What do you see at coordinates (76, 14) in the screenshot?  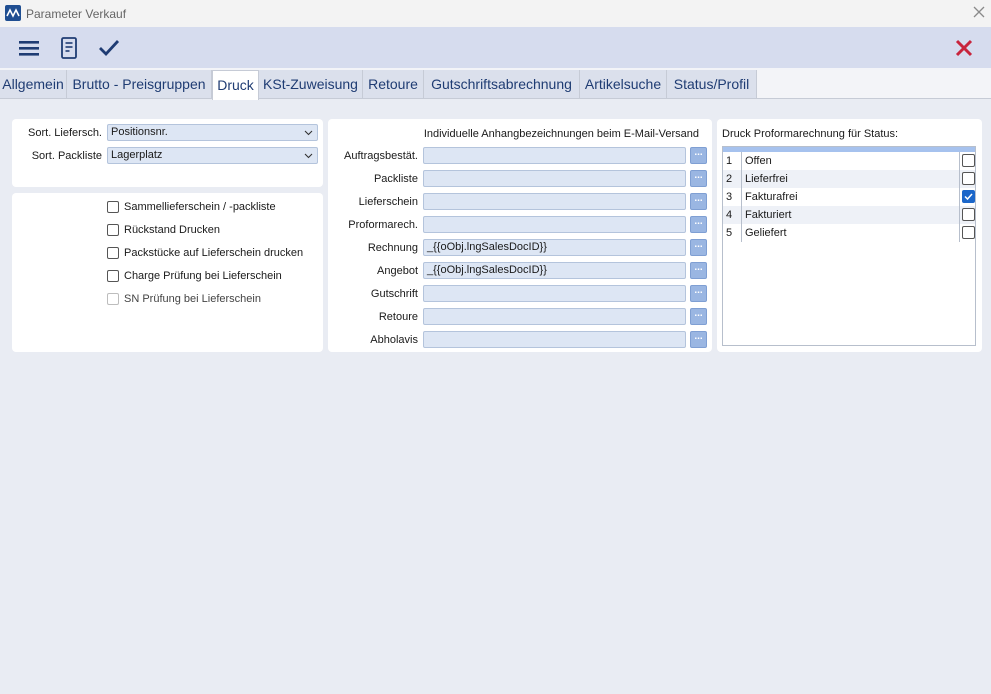 I see `window-title: Parameter Verkauf` at bounding box center [76, 14].